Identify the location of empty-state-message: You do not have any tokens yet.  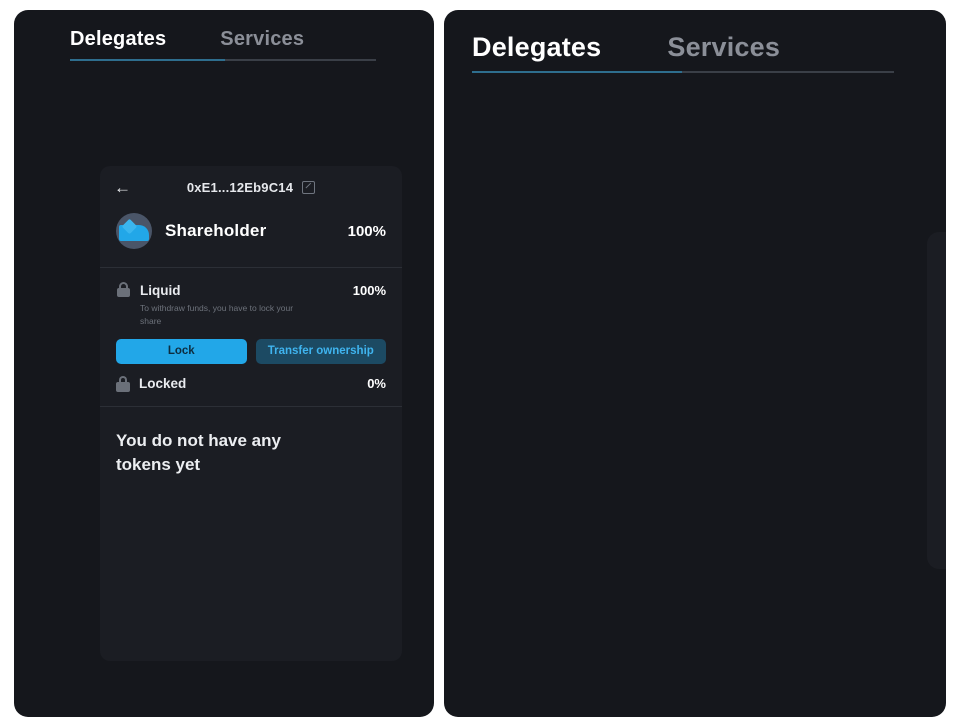
(198, 452).